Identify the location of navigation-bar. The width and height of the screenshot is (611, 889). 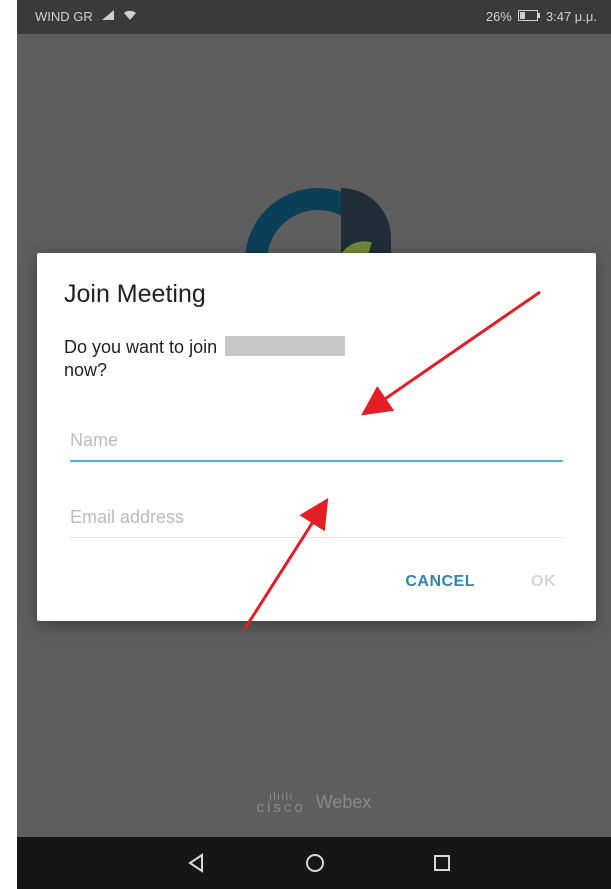
(314, 863).